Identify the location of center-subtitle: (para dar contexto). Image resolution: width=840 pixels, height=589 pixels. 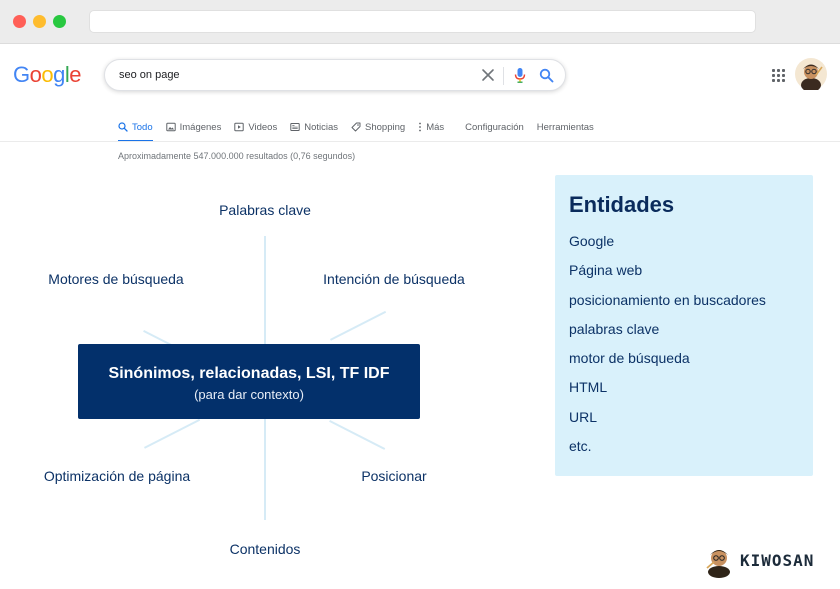
(249, 394).